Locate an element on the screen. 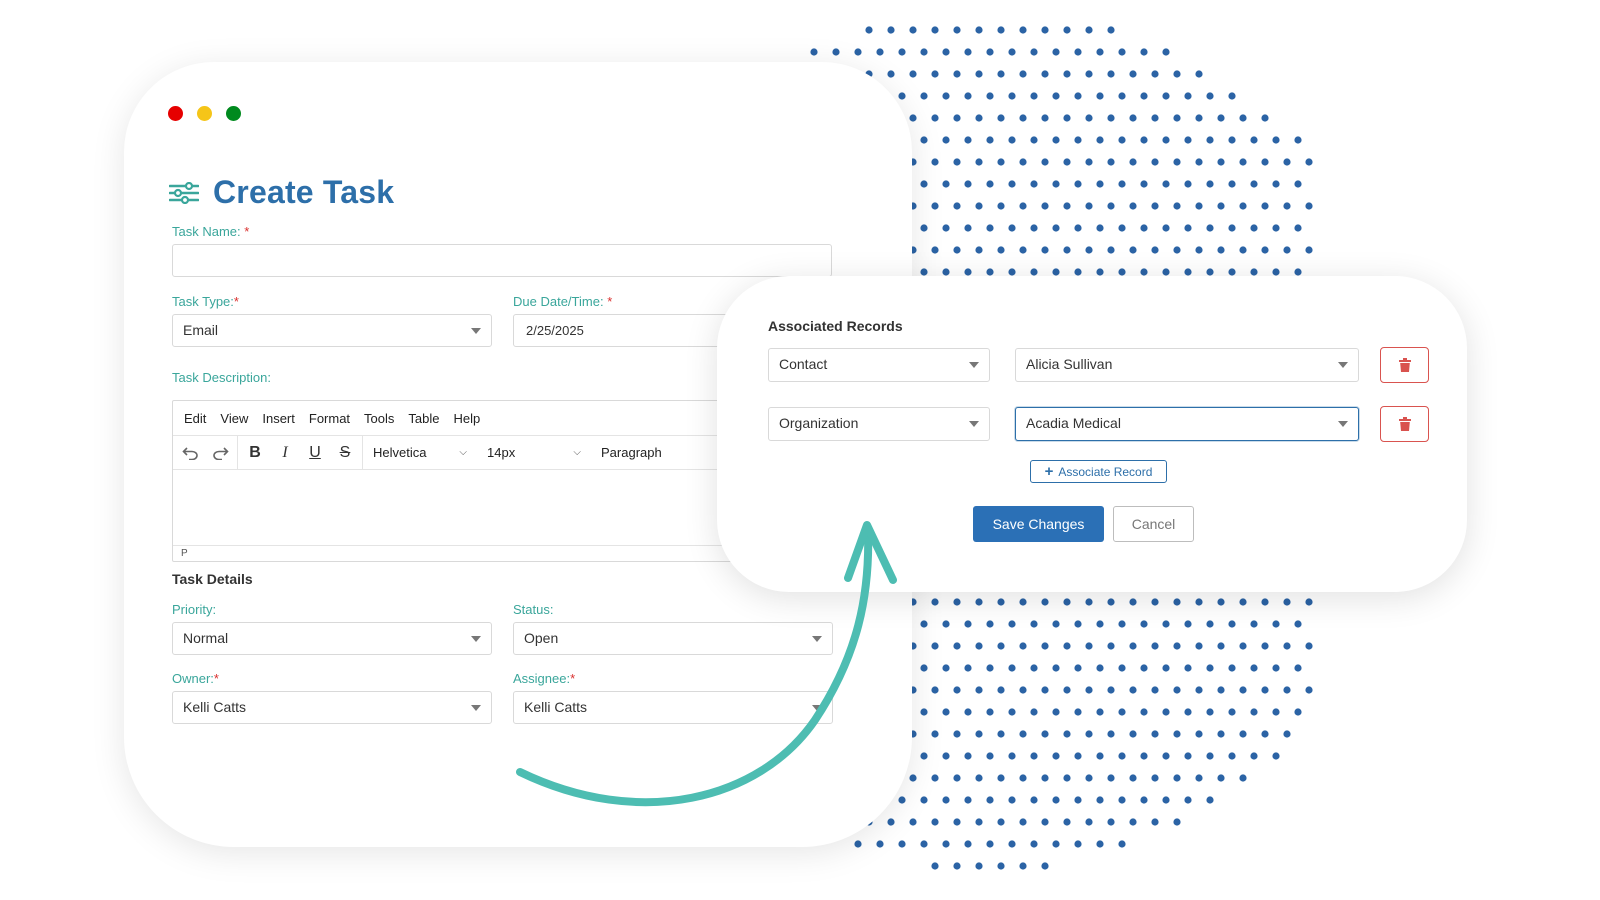 Image resolution: width=1600 pixels, height=900 pixels. underline-button: U is located at coordinates (315, 453).